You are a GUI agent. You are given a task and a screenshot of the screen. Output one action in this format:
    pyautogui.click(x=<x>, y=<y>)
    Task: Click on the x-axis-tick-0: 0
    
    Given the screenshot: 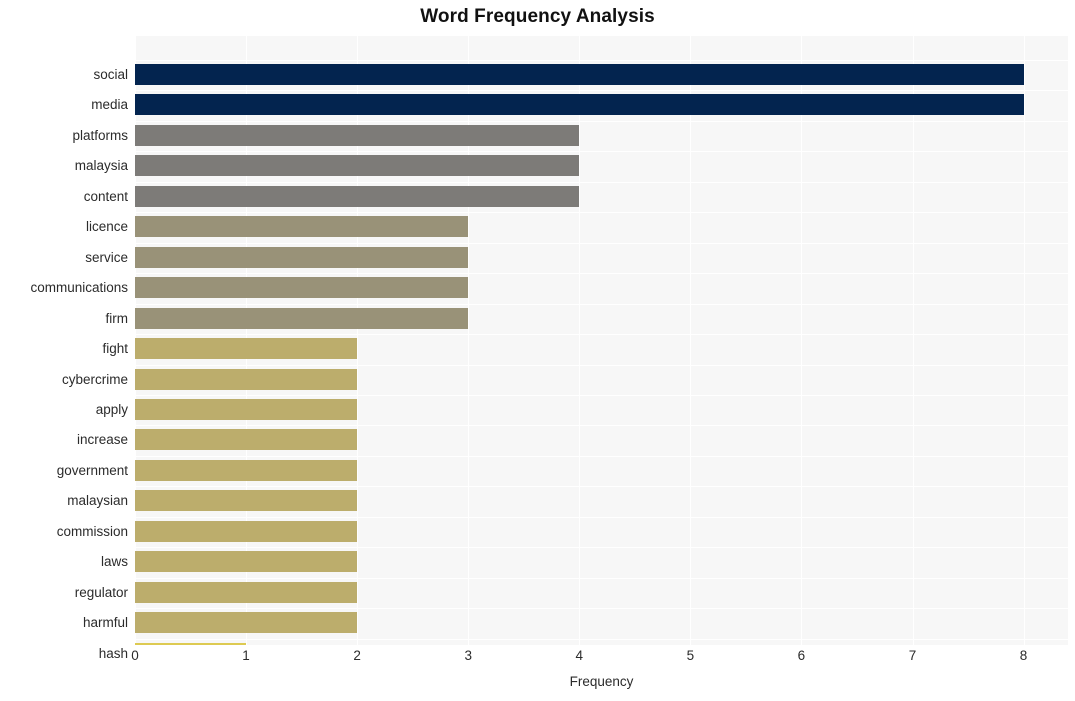 What is the action you would take?
    pyautogui.click(x=135, y=655)
    